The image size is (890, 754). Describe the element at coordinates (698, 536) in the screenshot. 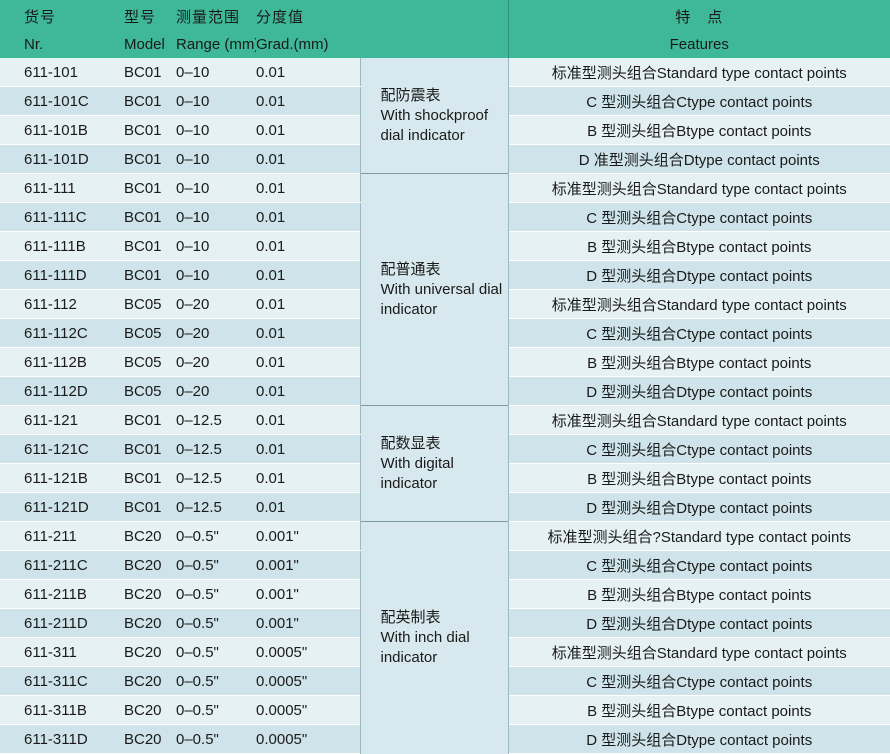

I see `cell-feature: 标准型测头组合?Standard type contact points` at that location.